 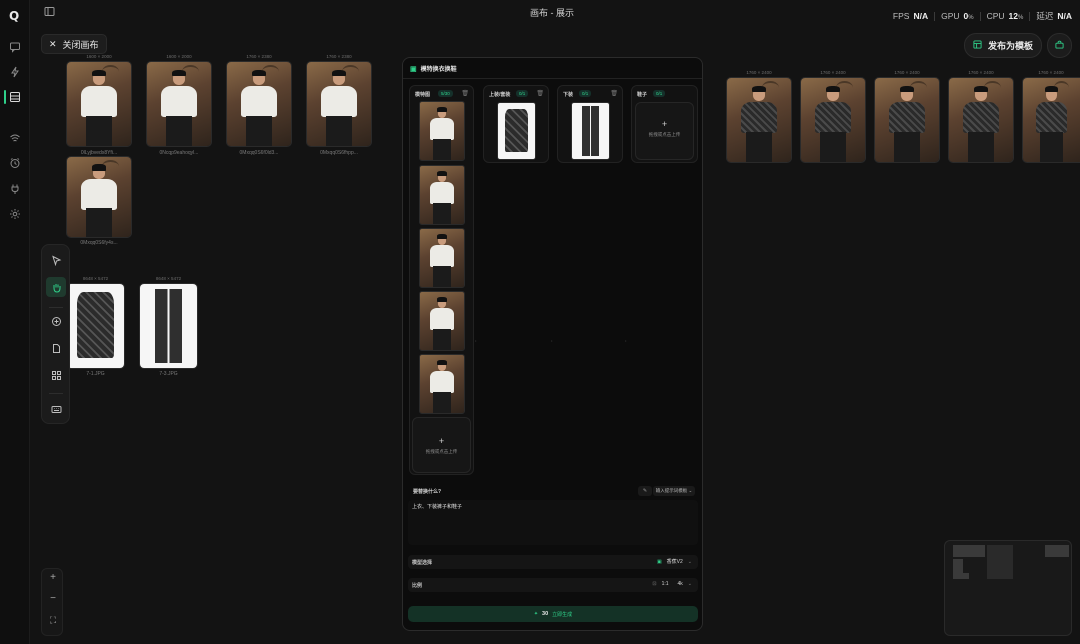 What do you see at coordinates (642, 95) in the screenshot?
I see `shoes-column-label: 鞋子` at bounding box center [642, 95].